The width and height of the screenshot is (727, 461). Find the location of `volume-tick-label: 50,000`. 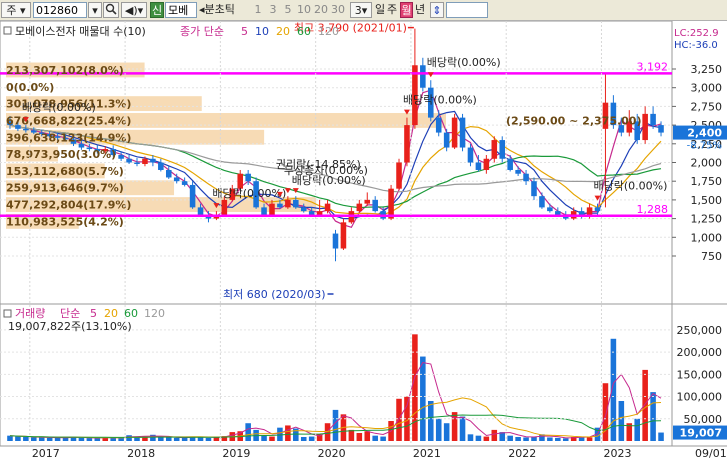

volume-tick-label: 50,000 is located at coordinates (703, 419).